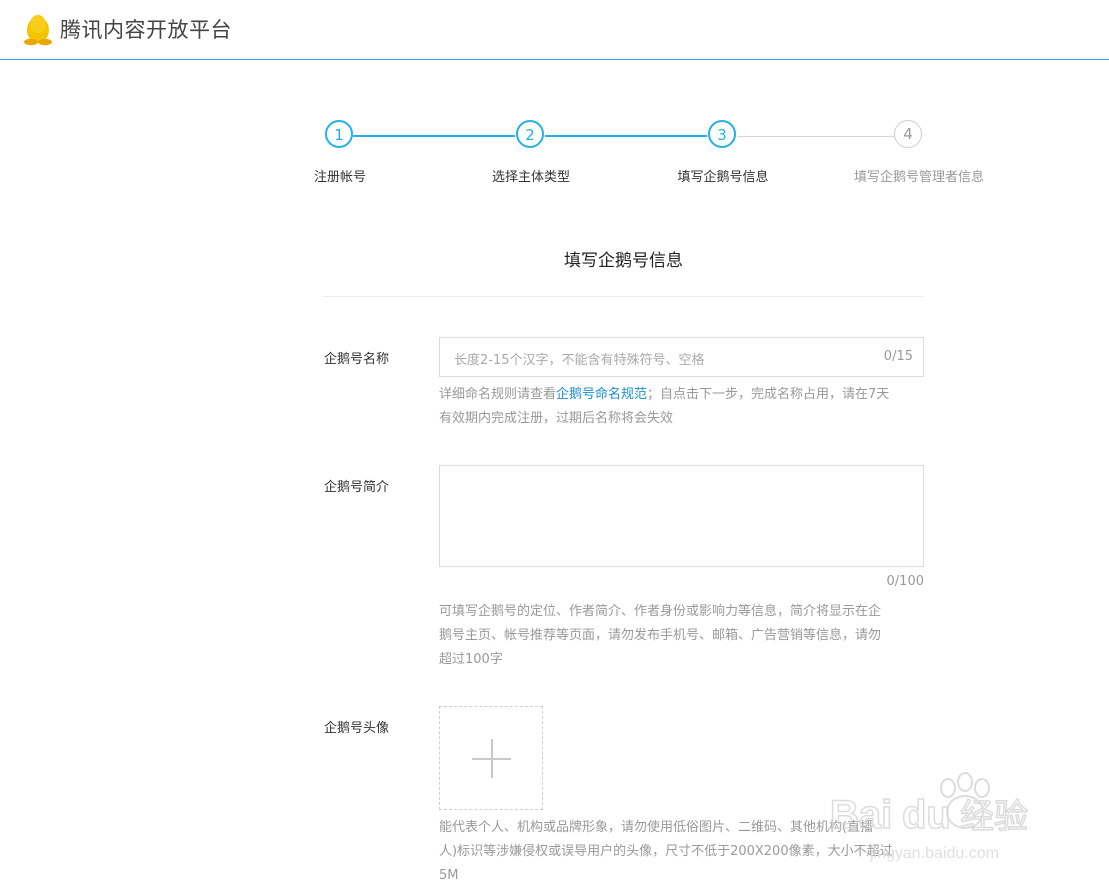  What do you see at coordinates (722, 134) in the screenshot?
I see `step-3-indicator: 3` at bounding box center [722, 134].